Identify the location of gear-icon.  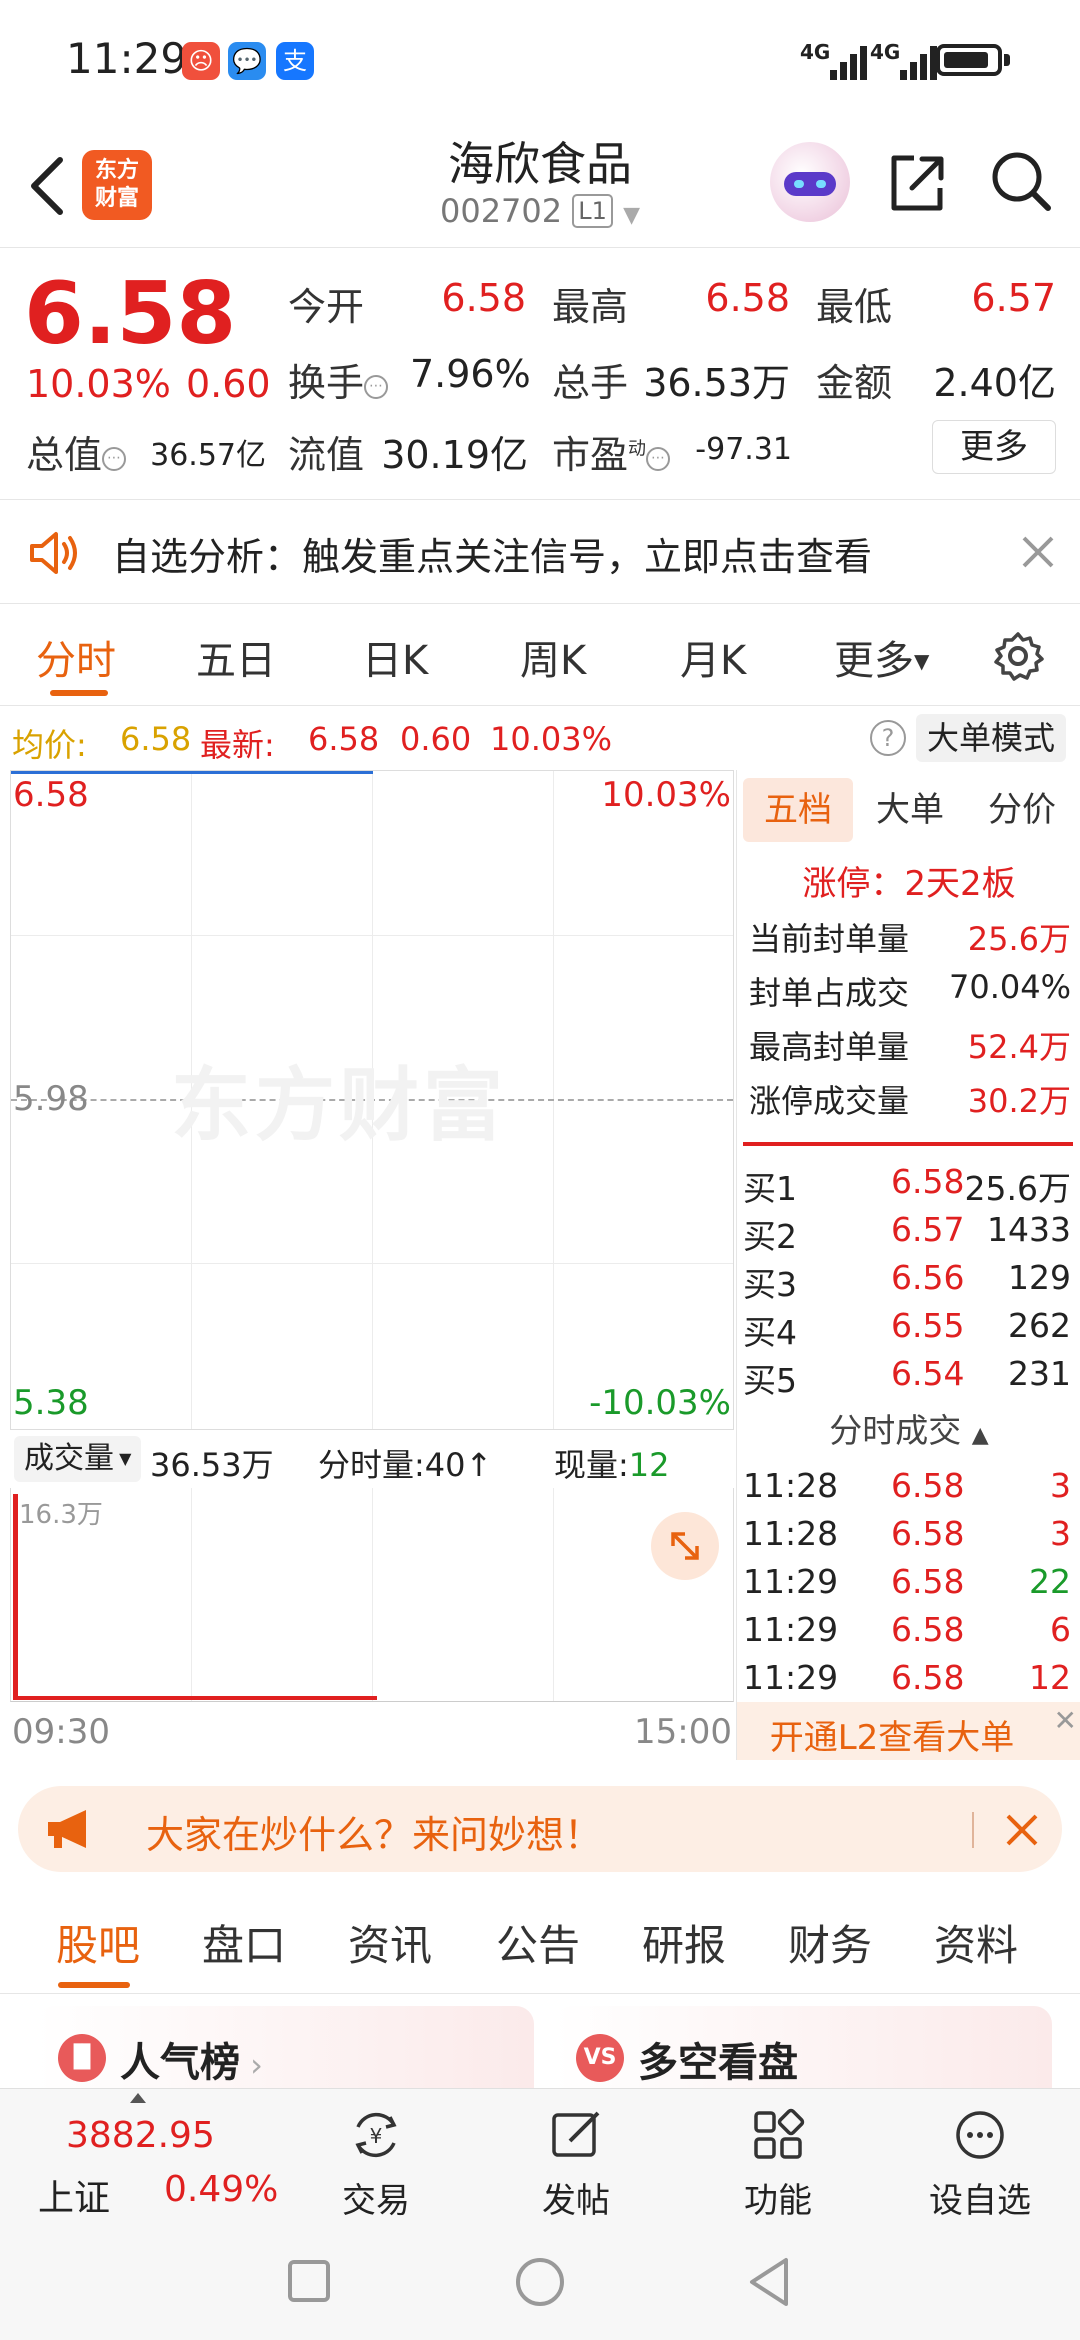
(1018, 656).